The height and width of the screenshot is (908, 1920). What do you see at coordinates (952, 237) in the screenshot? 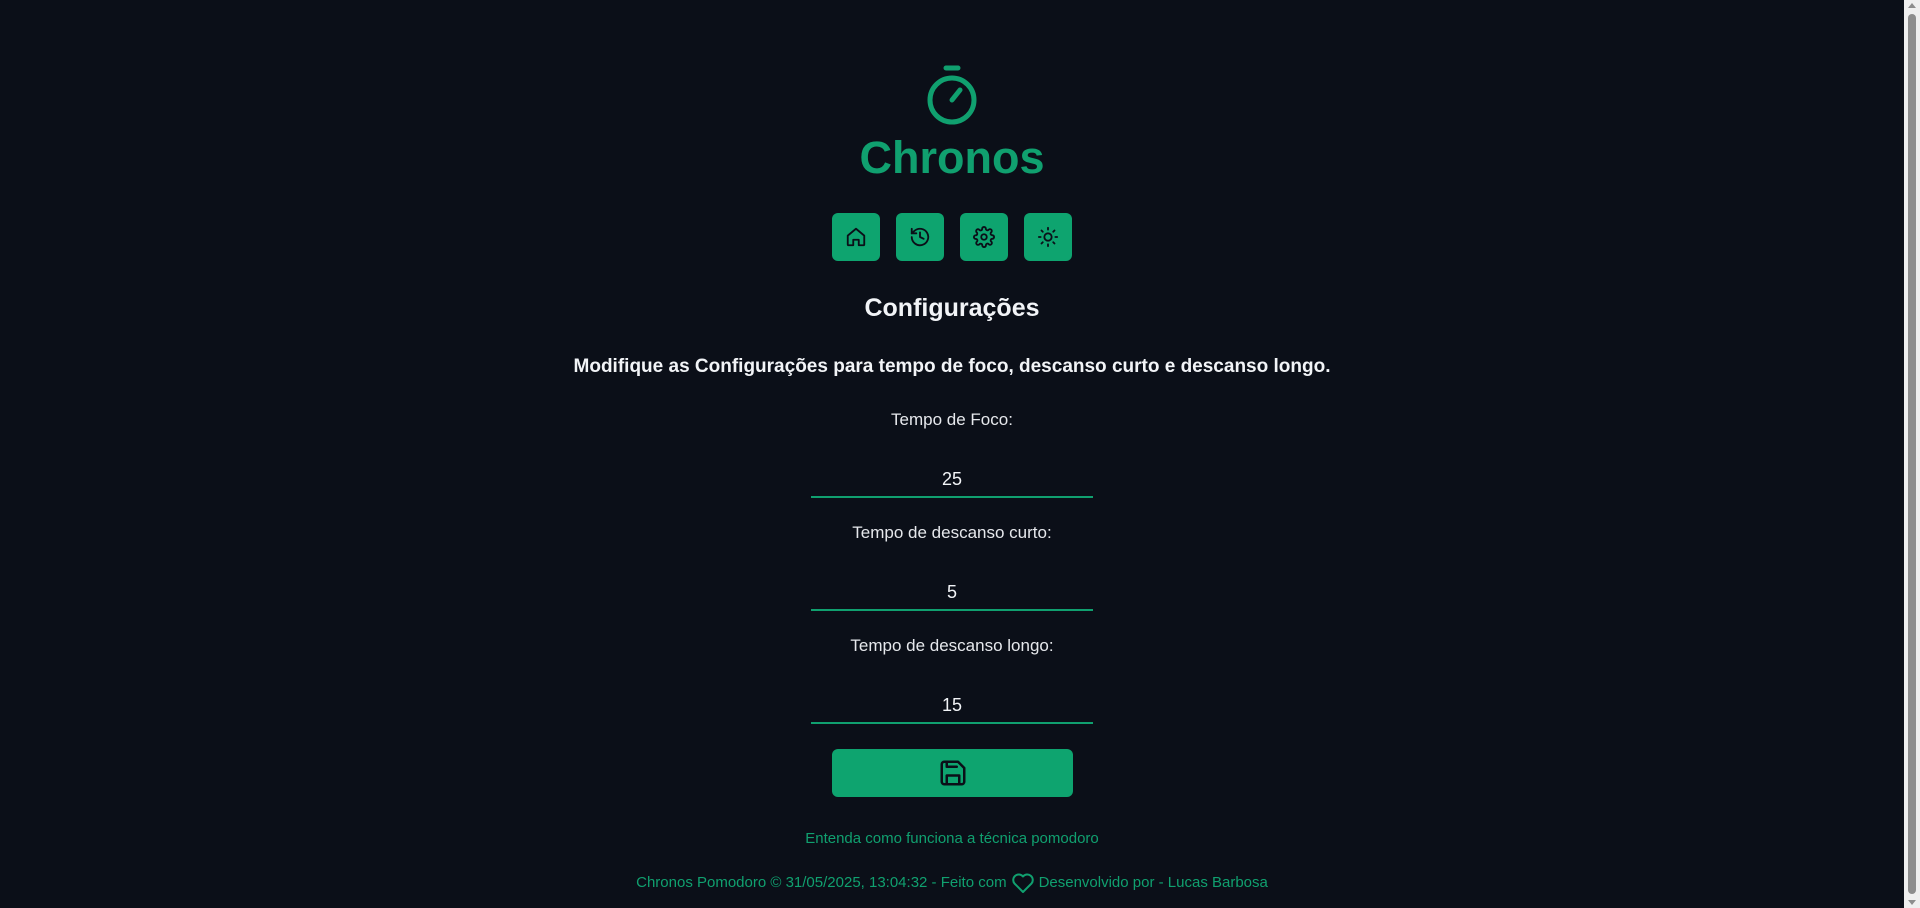
I see `main-nav` at bounding box center [952, 237].